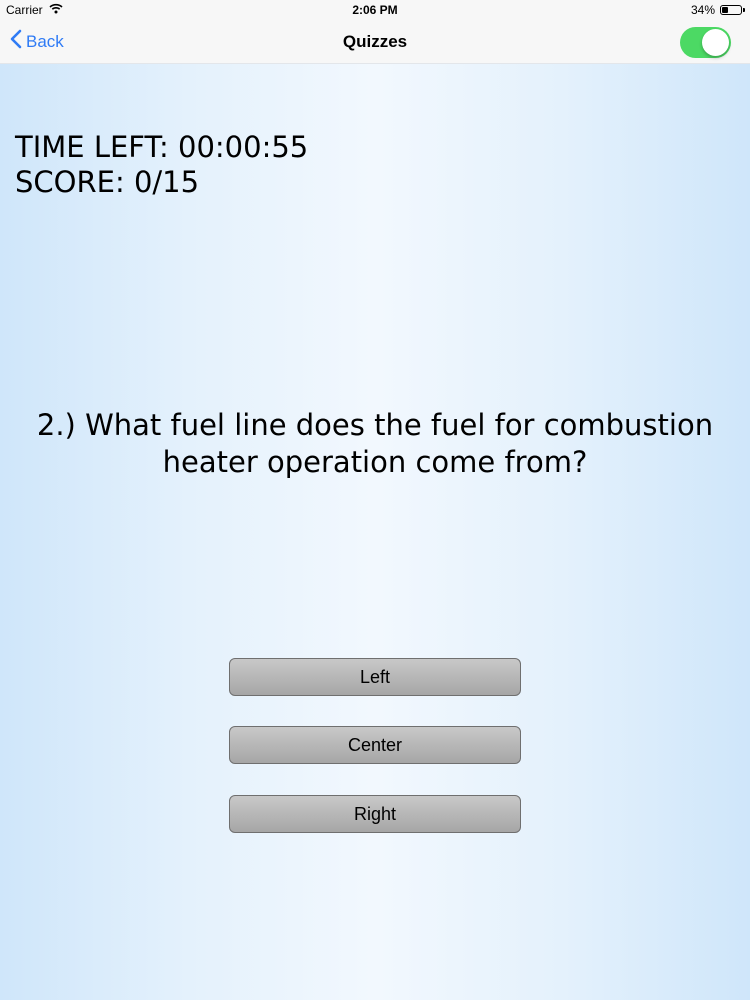 This screenshot has width=750, height=1000. I want to click on battery-fill, so click(725, 10).